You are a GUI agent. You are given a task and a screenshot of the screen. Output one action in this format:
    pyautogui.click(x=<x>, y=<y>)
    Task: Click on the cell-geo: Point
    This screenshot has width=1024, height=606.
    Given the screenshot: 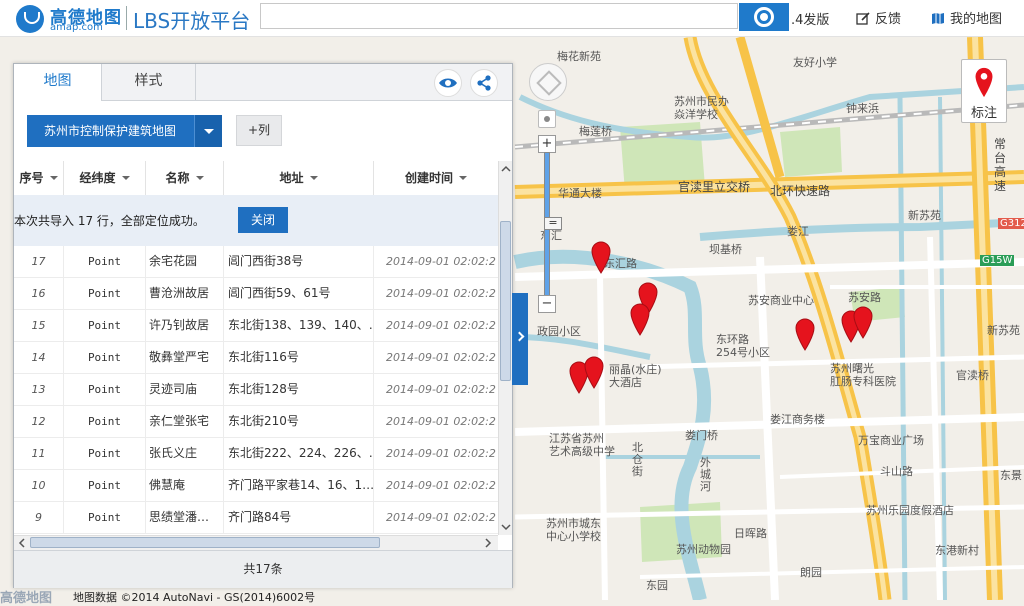 What is the action you would take?
    pyautogui.click(x=105, y=261)
    